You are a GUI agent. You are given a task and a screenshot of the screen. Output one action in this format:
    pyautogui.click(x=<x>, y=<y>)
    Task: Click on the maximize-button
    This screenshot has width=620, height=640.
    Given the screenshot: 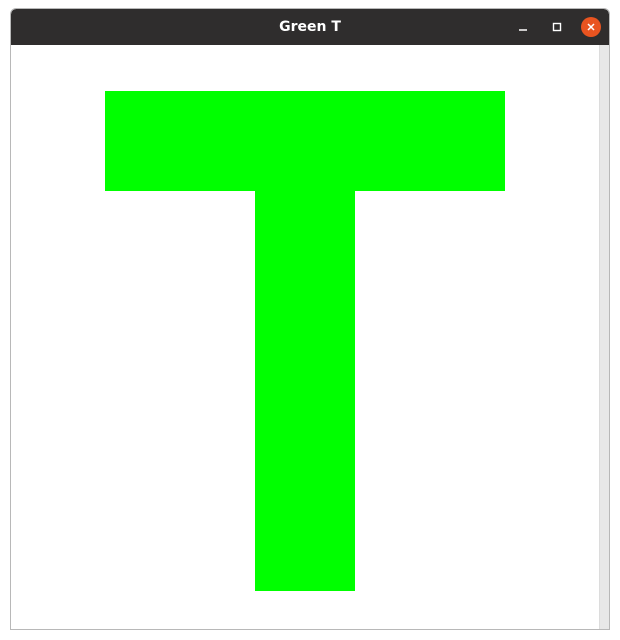 What is the action you would take?
    pyautogui.click(x=557, y=27)
    